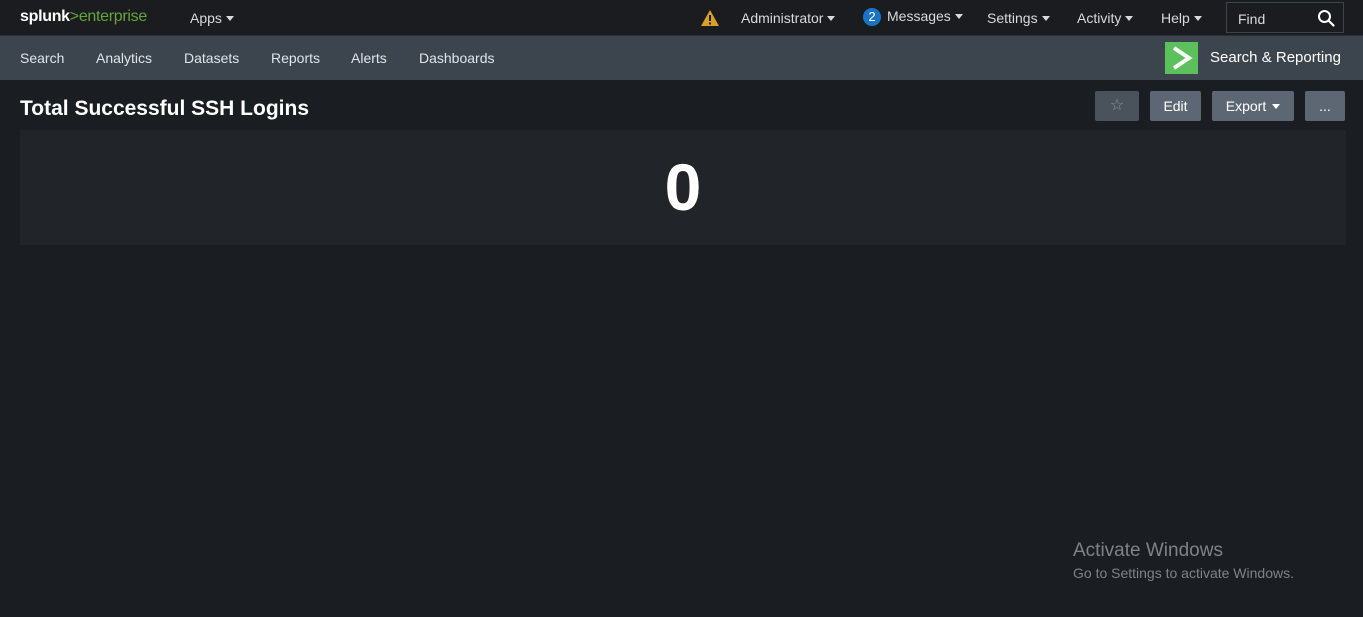 The height and width of the screenshot is (617, 1363). Describe the element at coordinates (1183, 573) in the screenshot. I see `activation-watermark-subtitle: Go to Settings to activate Windows.` at that location.